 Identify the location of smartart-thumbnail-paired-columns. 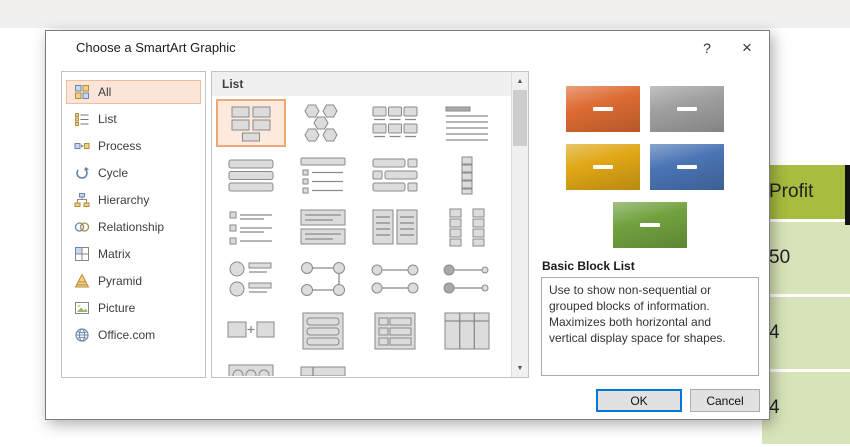
(467, 227).